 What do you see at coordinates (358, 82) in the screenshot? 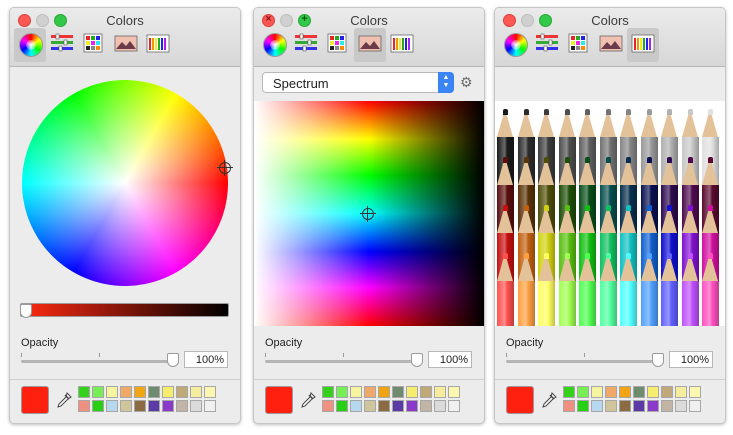
I see `palette-popup: Spectrum ▲ ▼` at bounding box center [358, 82].